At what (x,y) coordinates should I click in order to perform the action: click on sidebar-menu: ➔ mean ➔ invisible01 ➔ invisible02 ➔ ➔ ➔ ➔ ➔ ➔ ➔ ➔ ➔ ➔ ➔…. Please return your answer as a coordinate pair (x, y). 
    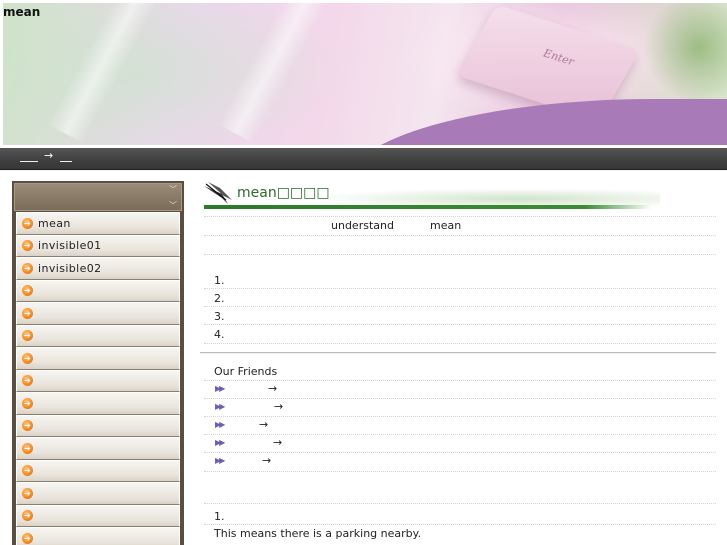
    Looking at the image, I should click on (98, 378).